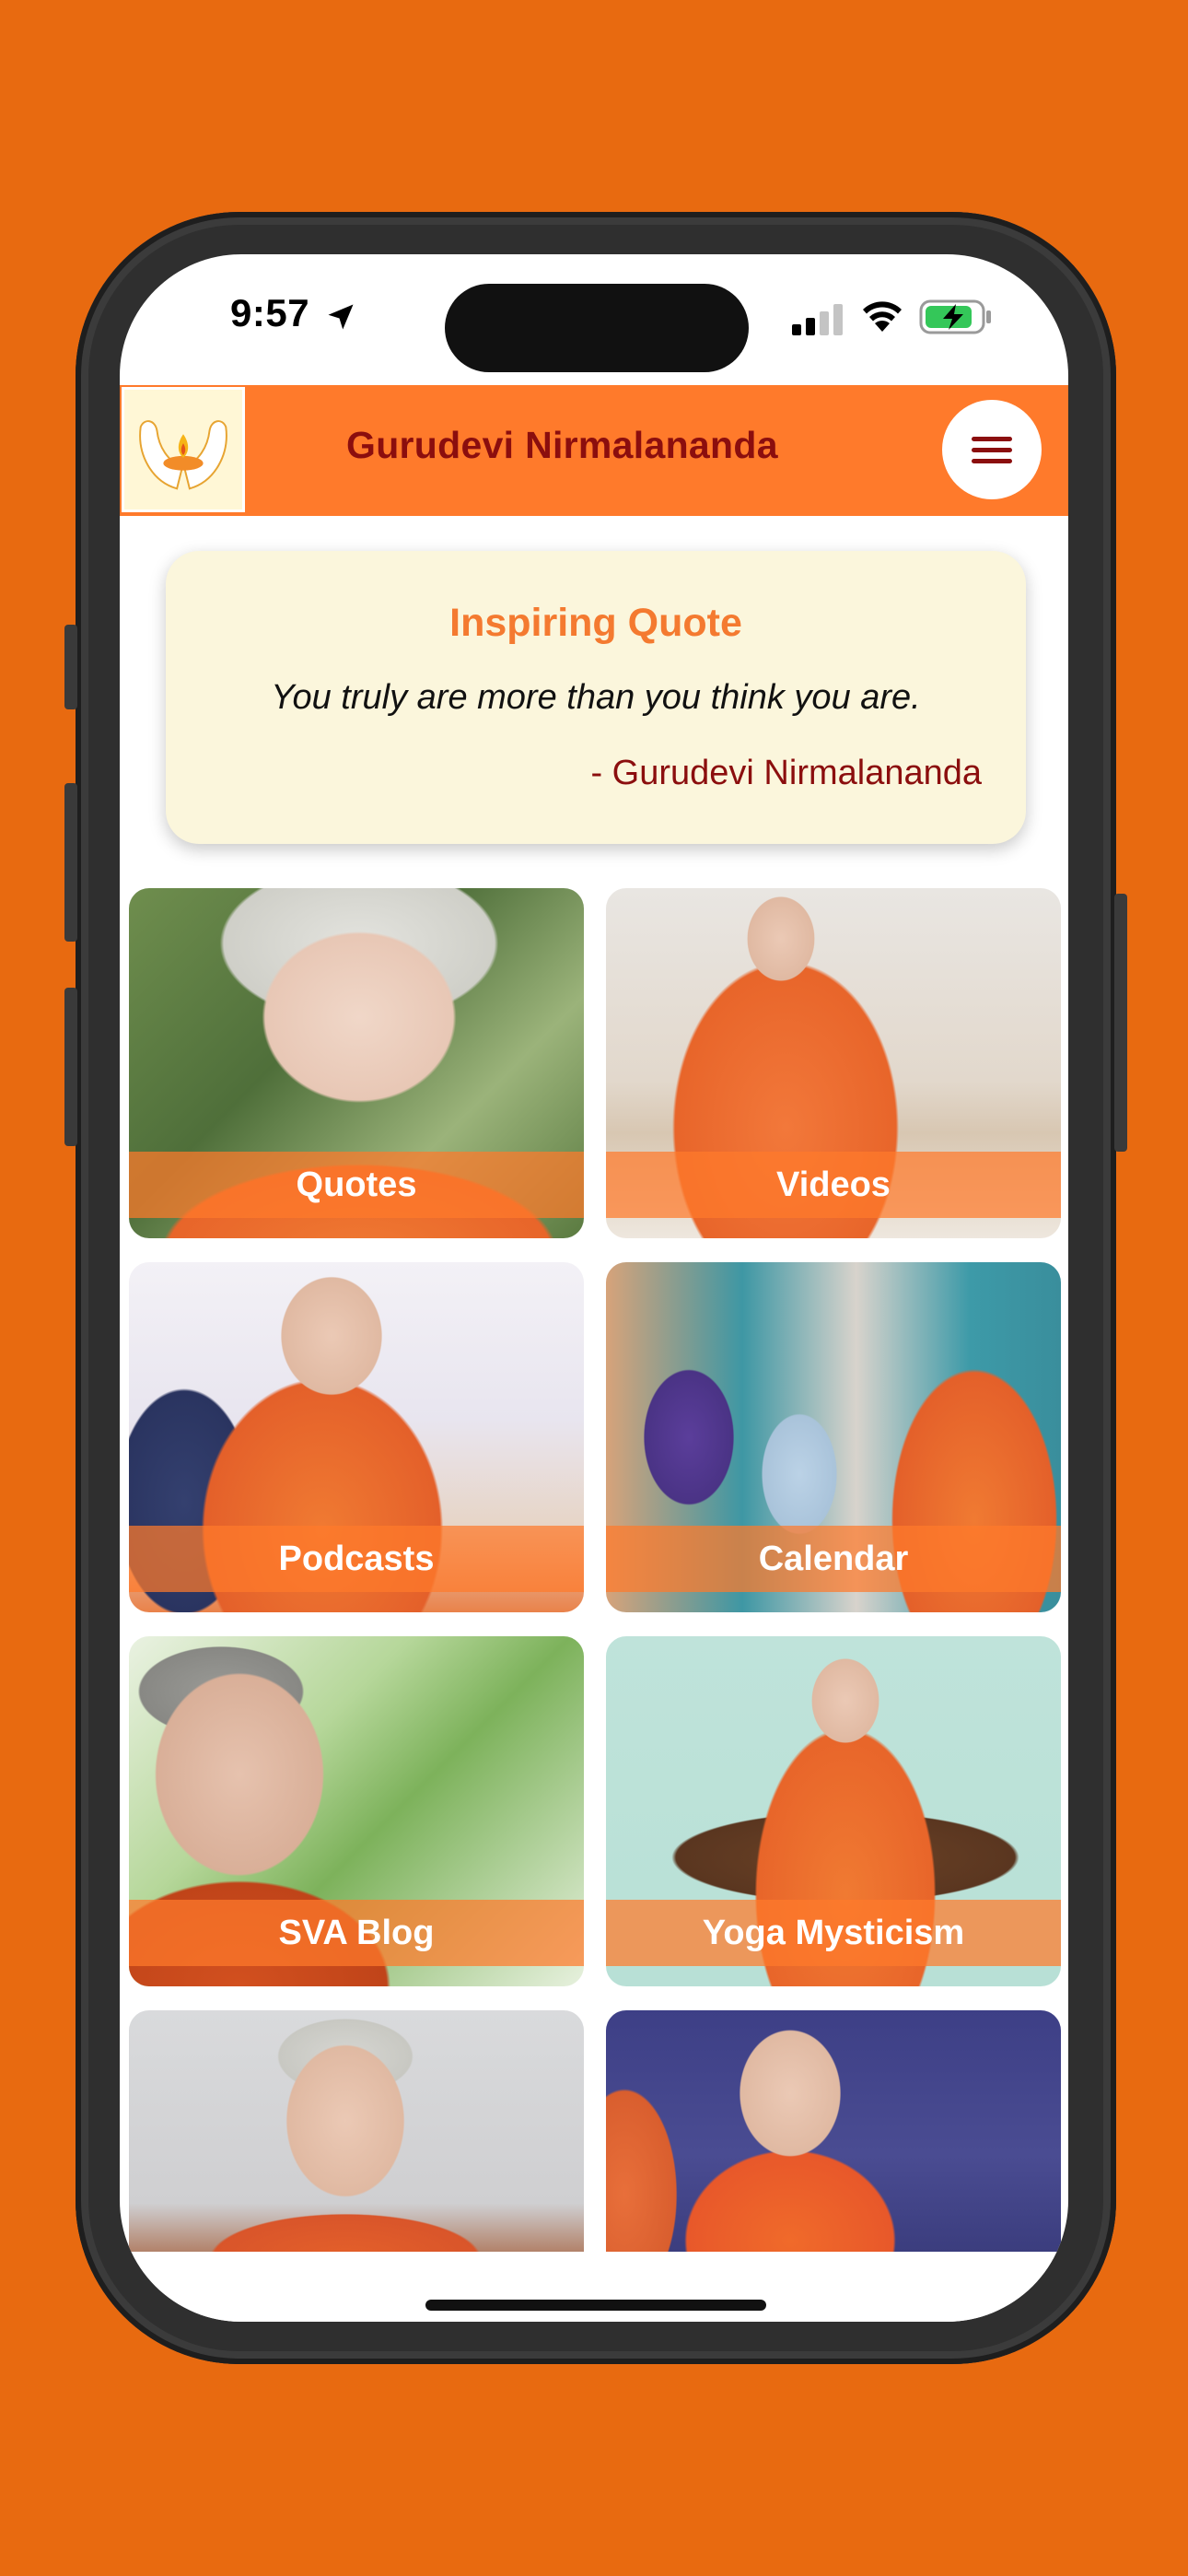 The height and width of the screenshot is (2576, 1188). I want to click on tile-podcasts: Podcasts, so click(356, 1437).